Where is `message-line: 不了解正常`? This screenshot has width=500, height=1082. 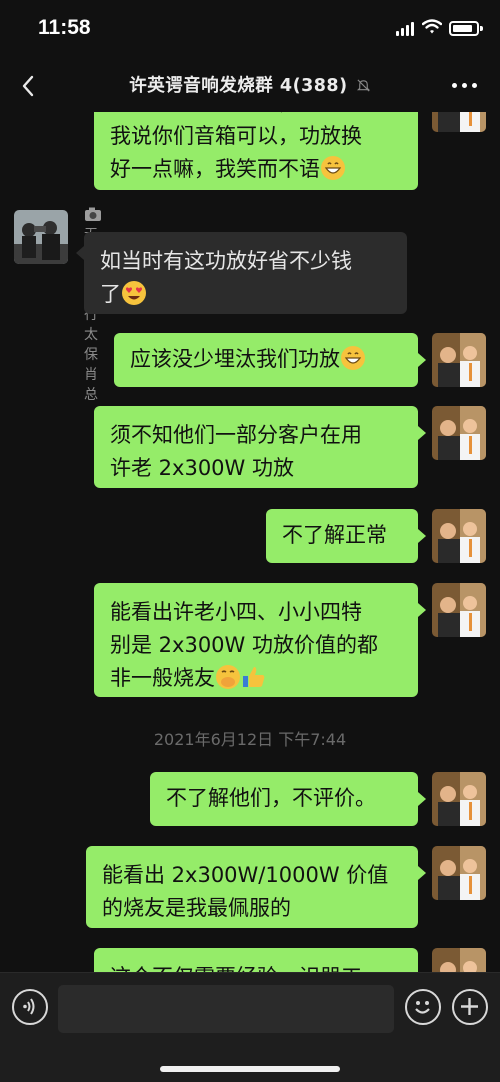
message-line: 不了解正常 is located at coordinates (334, 535).